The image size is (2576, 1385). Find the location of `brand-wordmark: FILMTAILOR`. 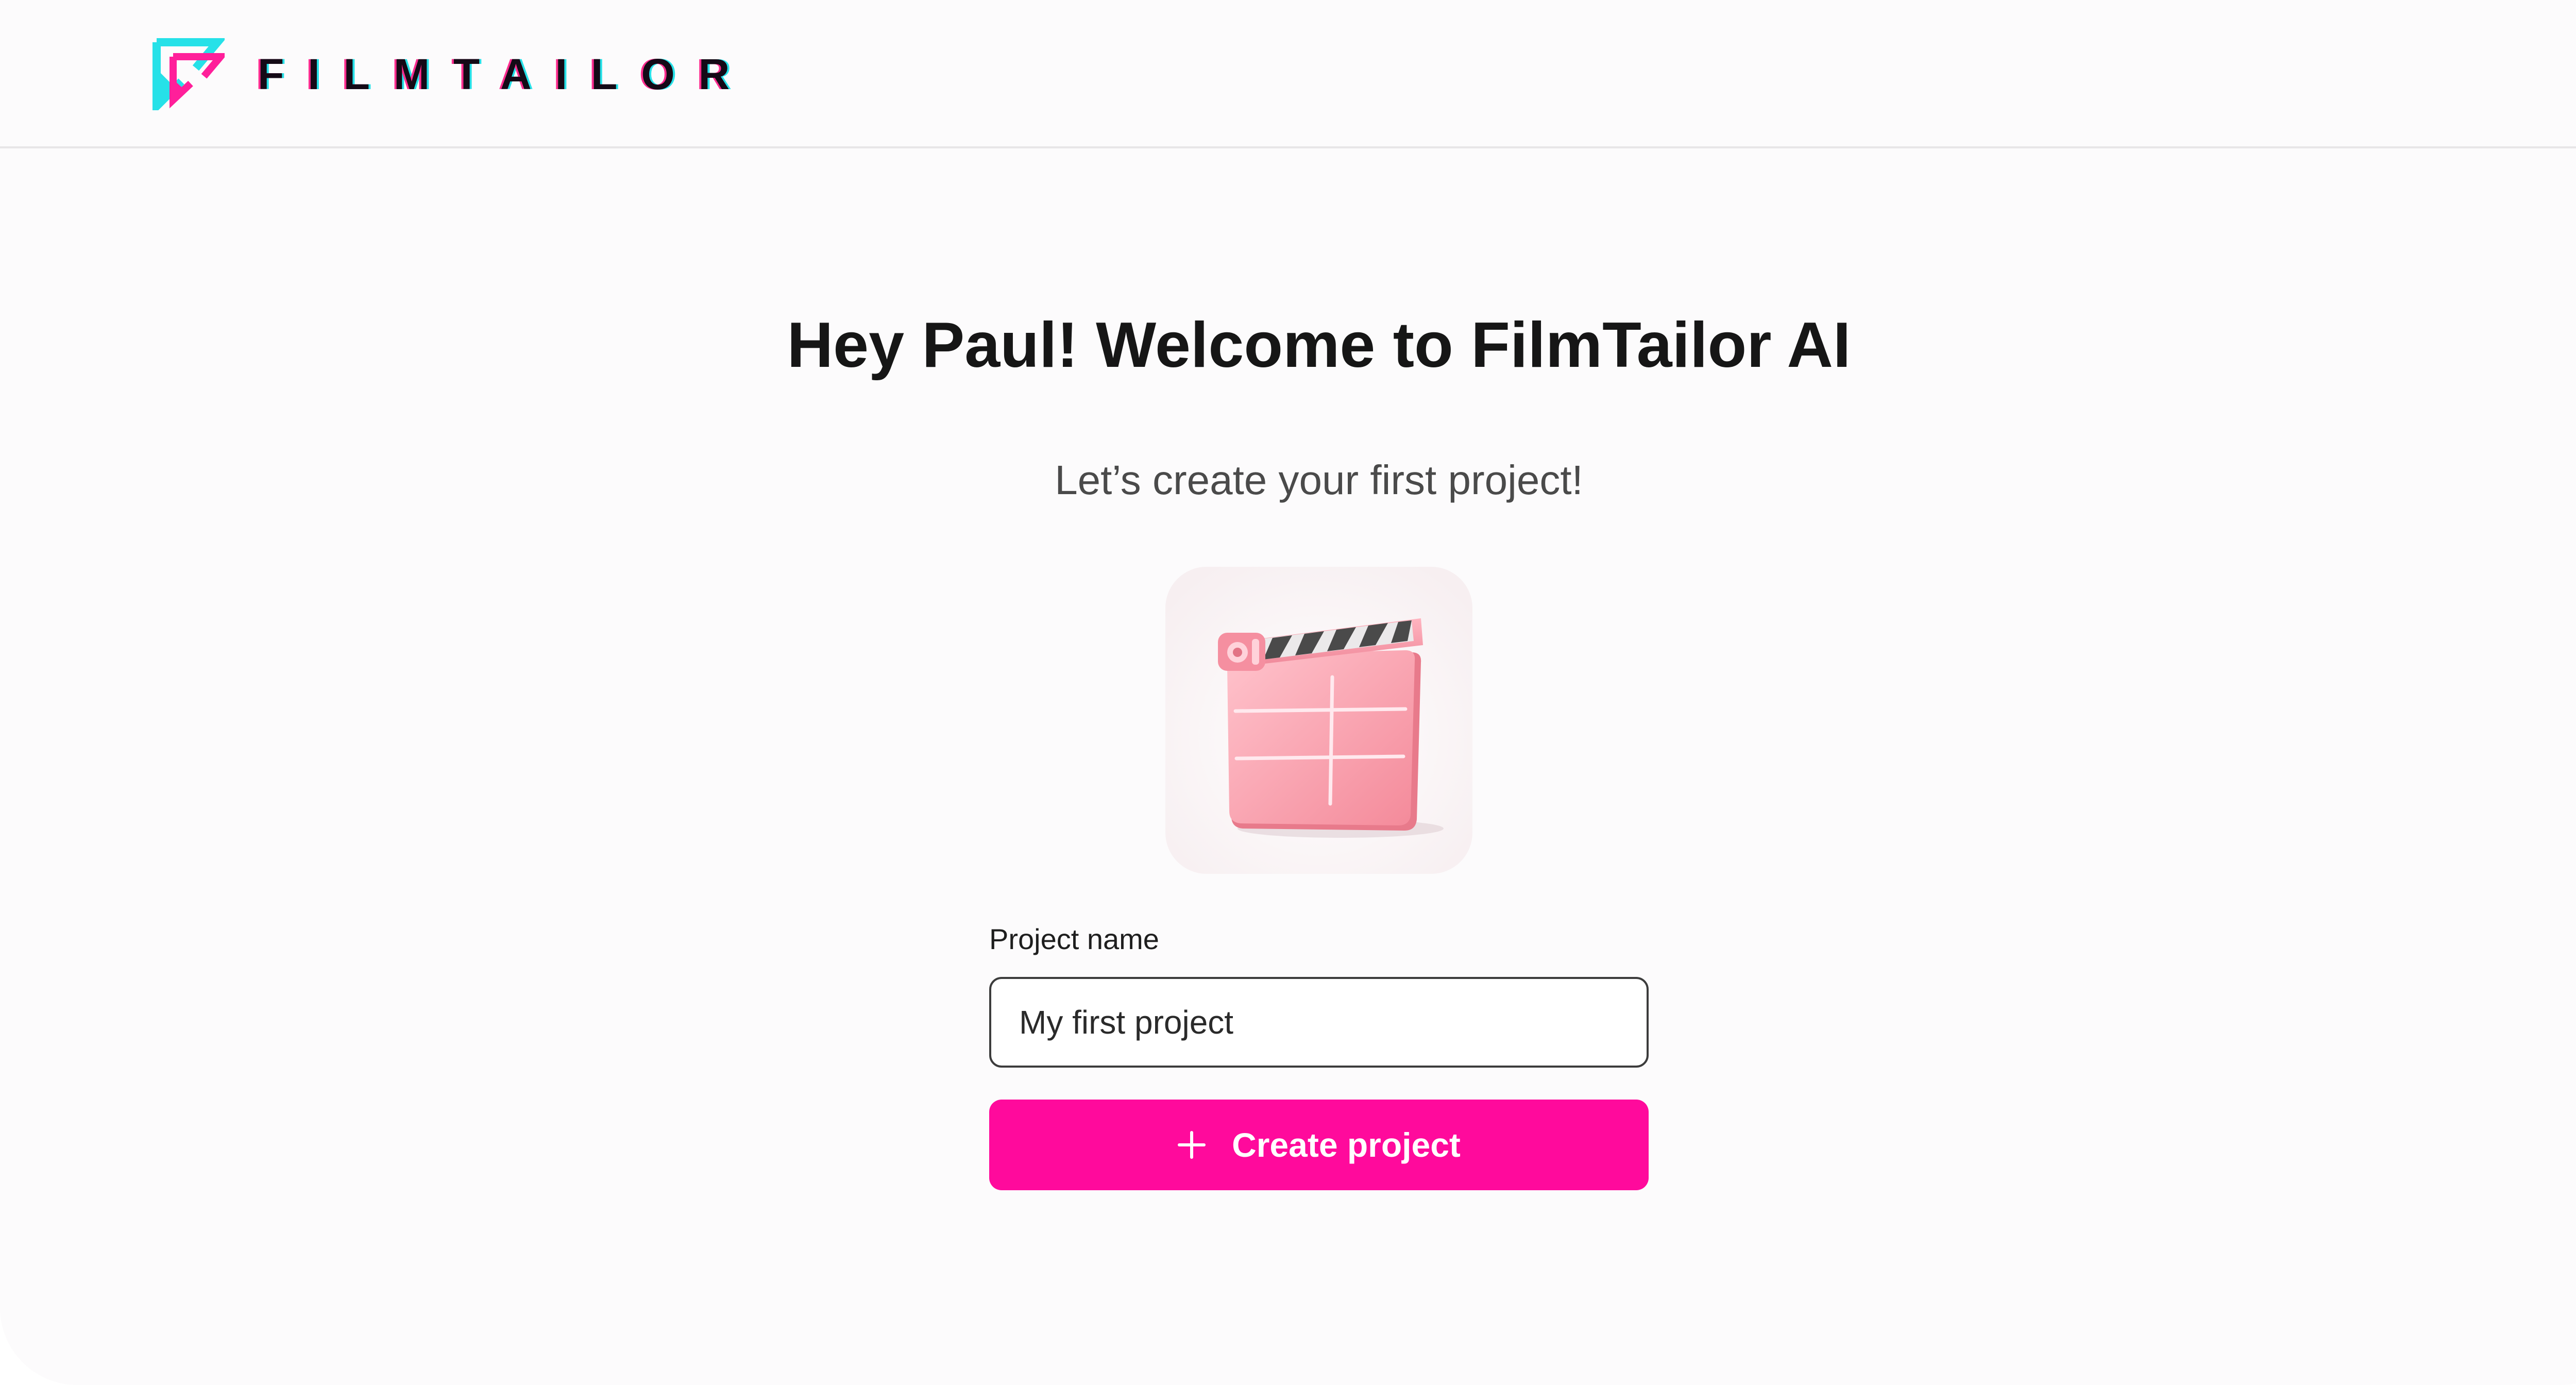

brand-wordmark: FILMTAILOR is located at coordinates (506, 74).